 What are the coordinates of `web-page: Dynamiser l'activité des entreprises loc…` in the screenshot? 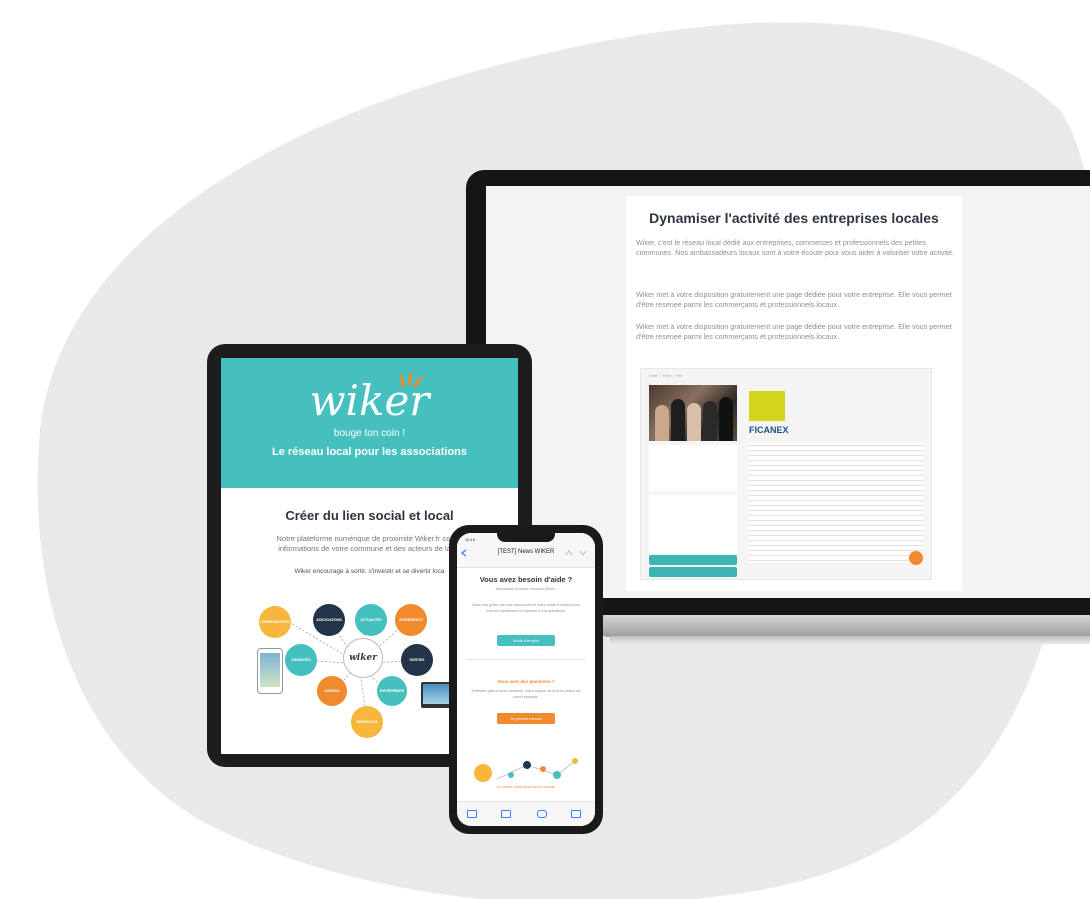 It's located at (794, 393).